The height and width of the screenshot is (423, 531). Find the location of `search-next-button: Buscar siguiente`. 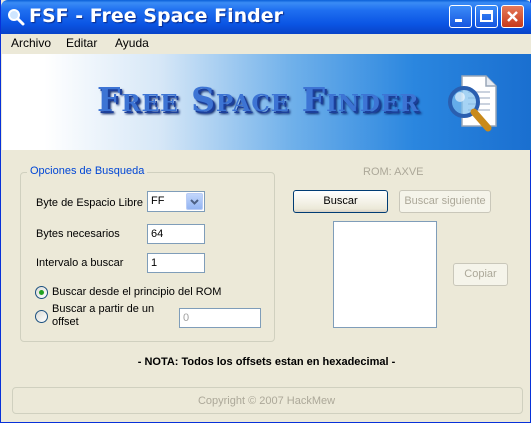

search-next-button: Buscar siguiente is located at coordinates (445, 201).